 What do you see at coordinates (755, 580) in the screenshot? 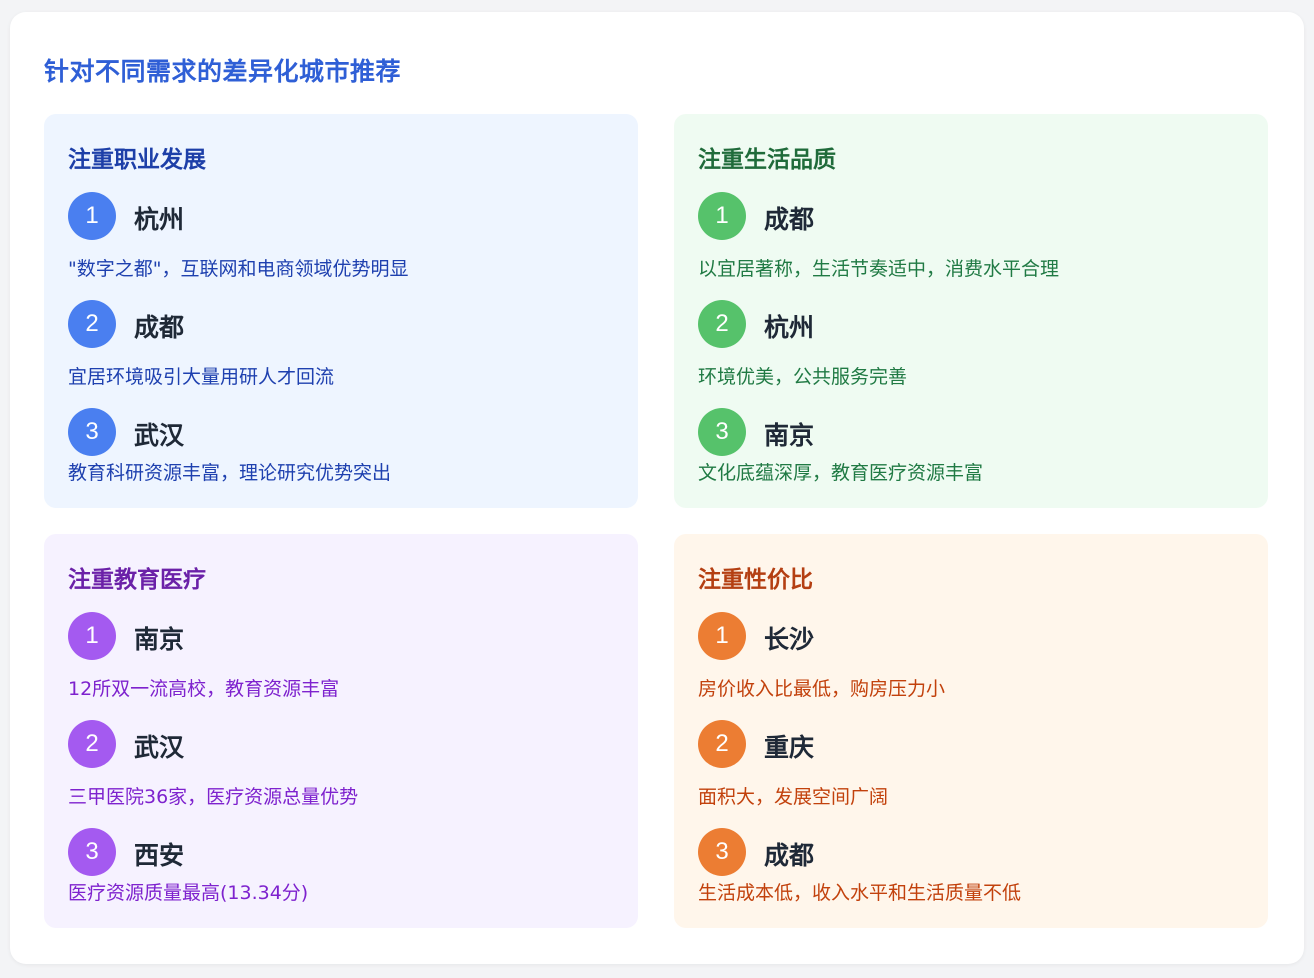
I see `card-title: 注重性价比` at bounding box center [755, 580].